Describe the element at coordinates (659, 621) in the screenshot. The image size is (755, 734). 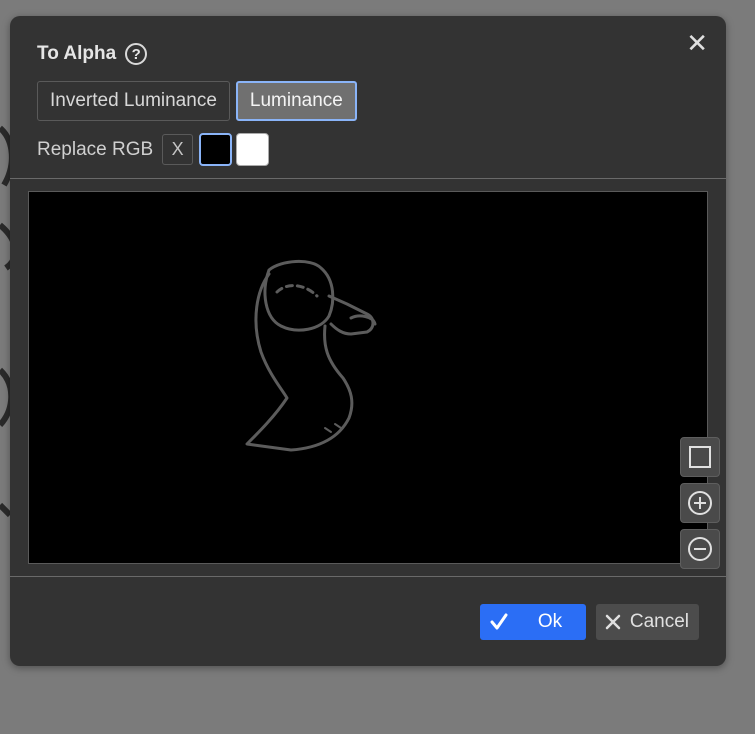
I see `cancel-label: Cancel` at that location.